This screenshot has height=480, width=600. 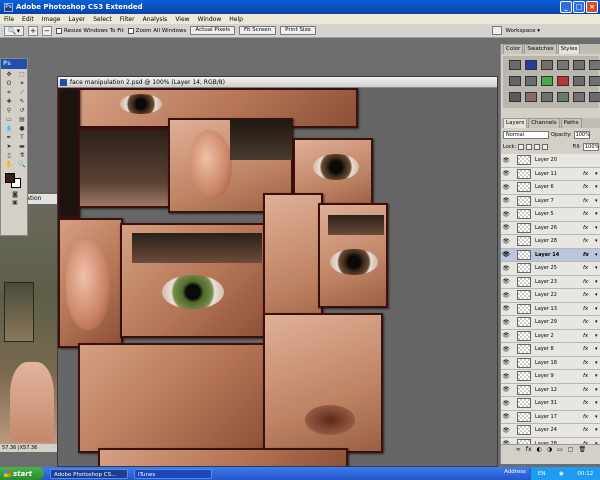 I want to click on menu-item-view: View, so click(x=182, y=19).